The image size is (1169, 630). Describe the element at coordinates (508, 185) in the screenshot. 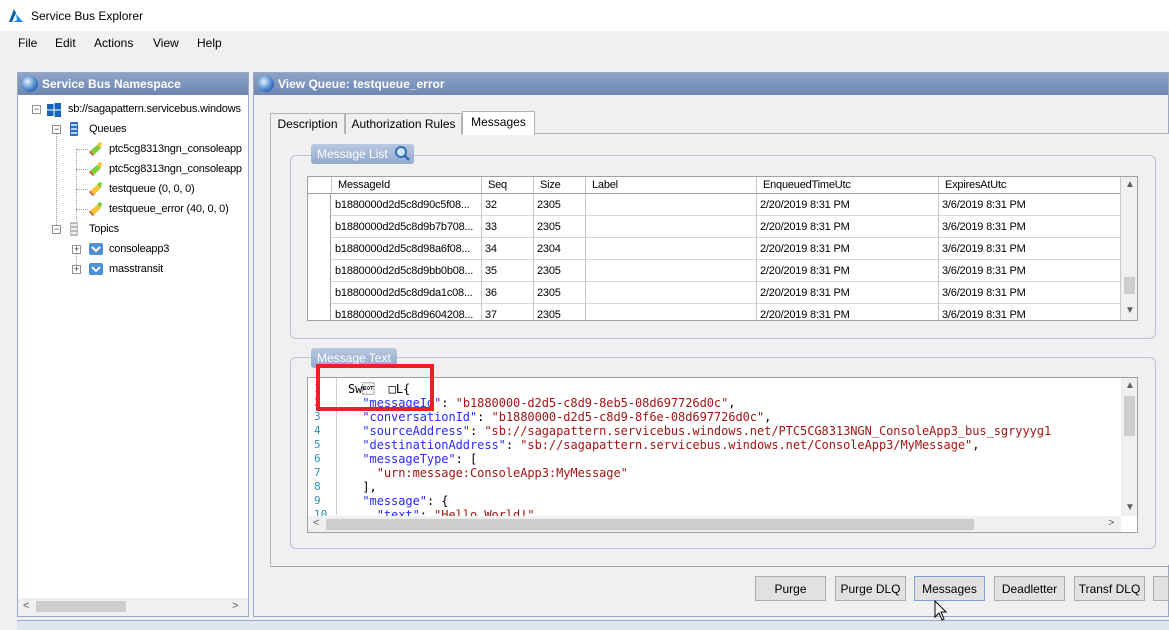

I see `column-header-seq: Seq` at that location.